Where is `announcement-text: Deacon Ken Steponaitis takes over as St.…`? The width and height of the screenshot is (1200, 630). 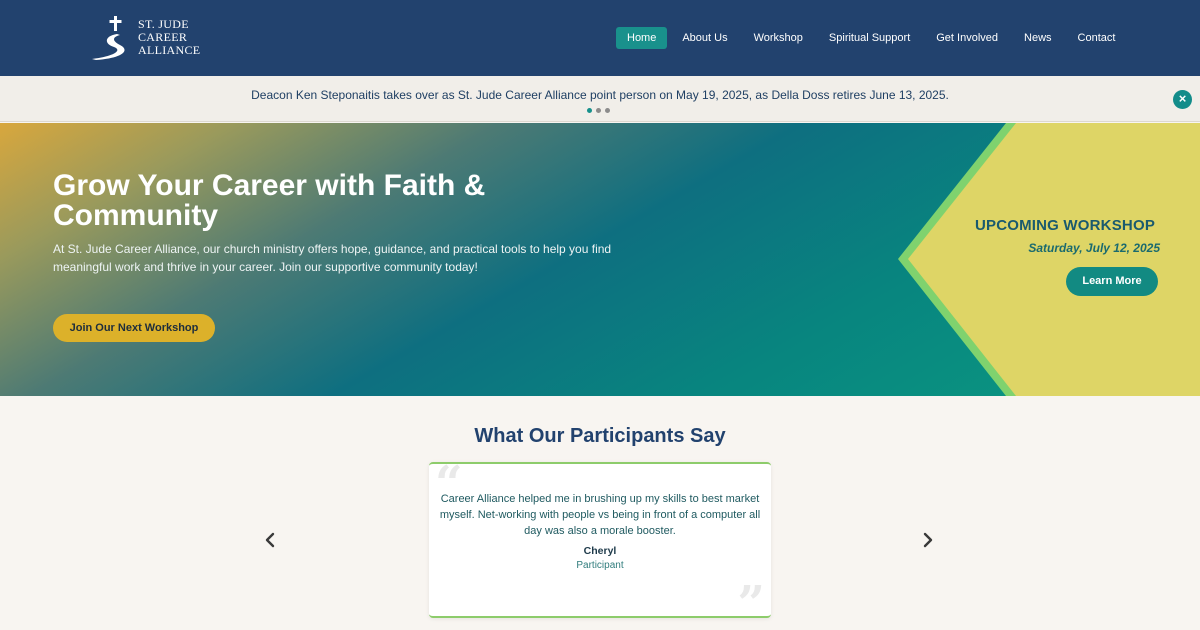 announcement-text: Deacon Ken Steponaitis takes over as St.… is located at coordinates (600, 95).